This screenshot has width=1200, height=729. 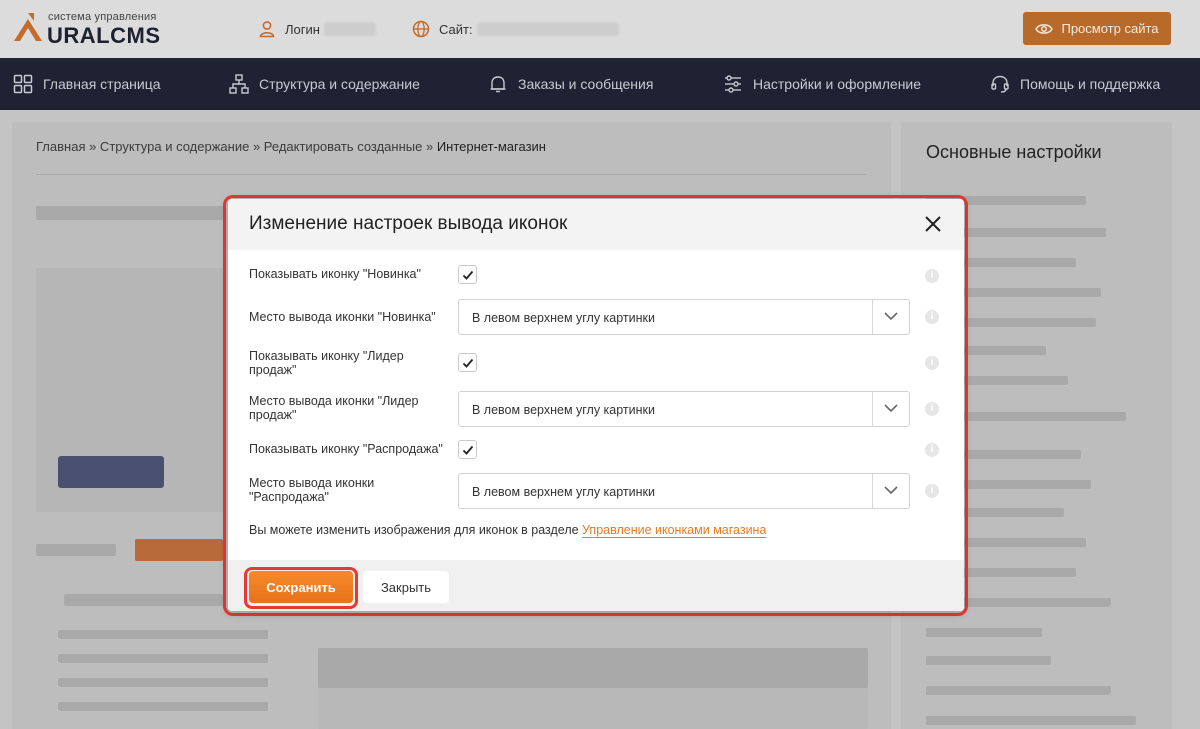 I want to click on view-site-button: Просмотр сайта, so click(x=1097, y=28).